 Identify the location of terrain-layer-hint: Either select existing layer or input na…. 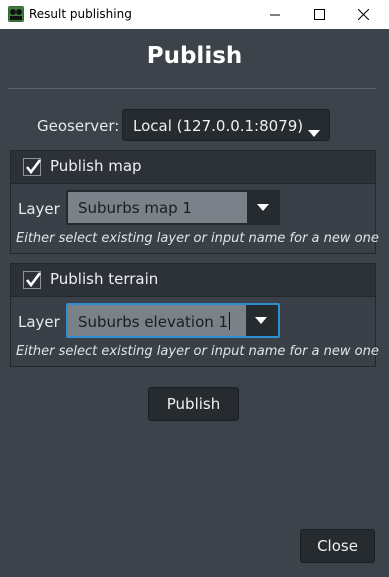
(197, 351).